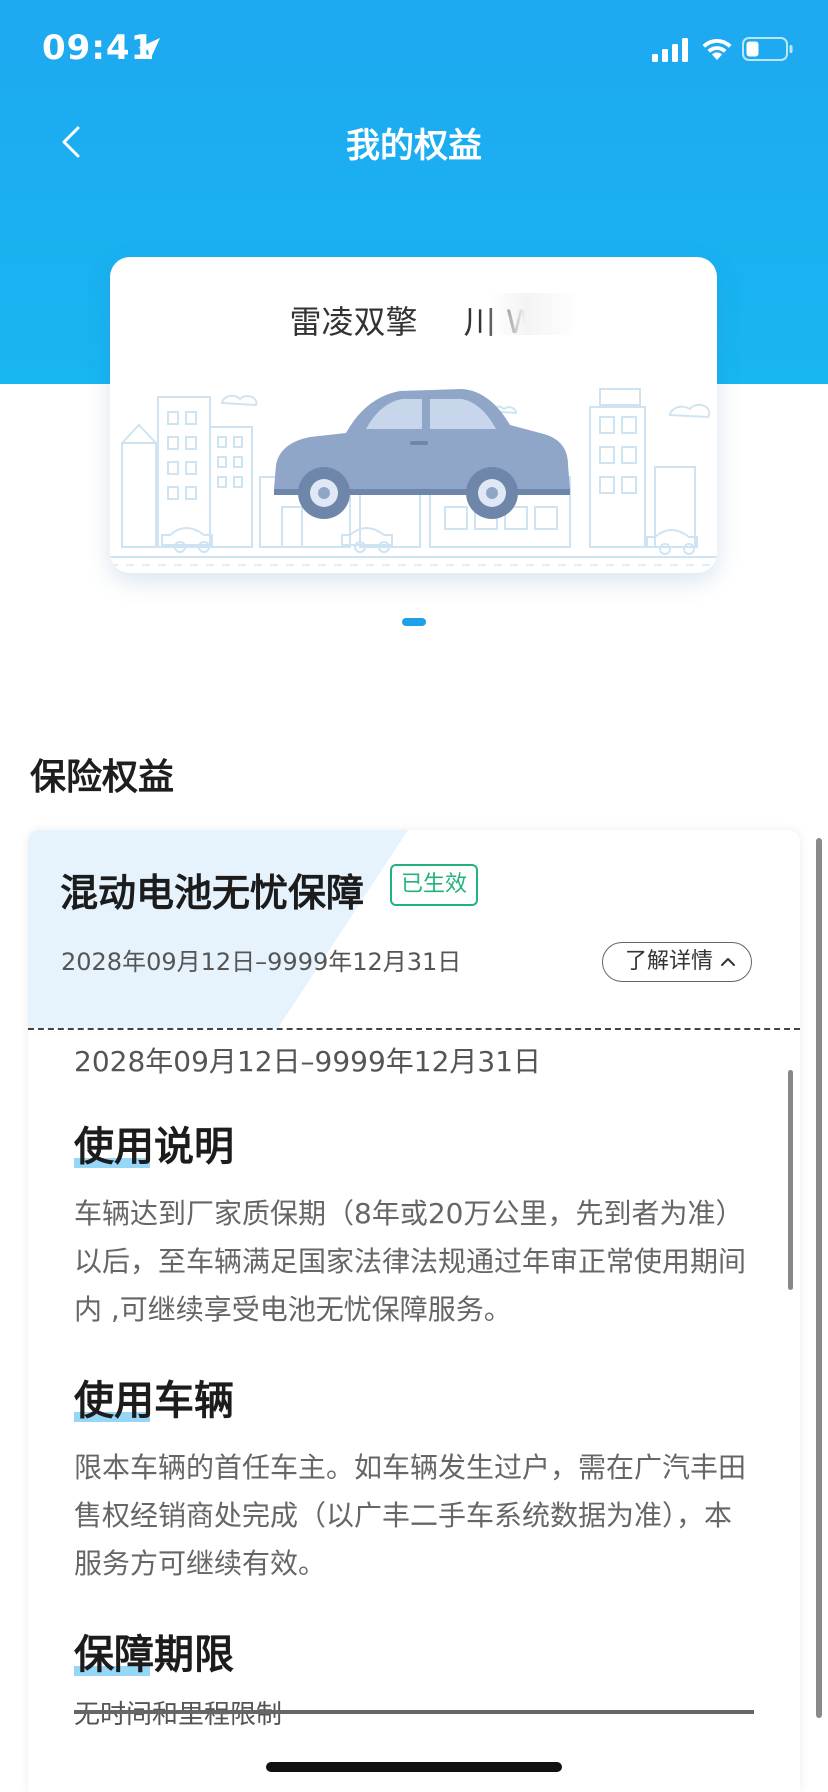  I want to click on details-button: 了解详情, so click(677, 962).